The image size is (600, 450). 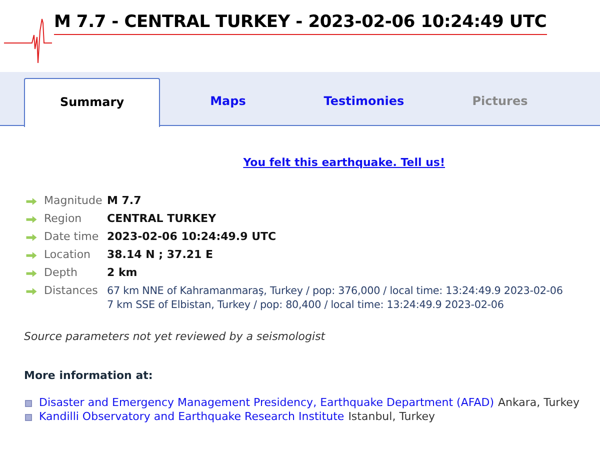 What do you see at coordinates (74, 201) in the screenshot?
I see `parameter-label: Magnitude` at bounding box center [74, 201].